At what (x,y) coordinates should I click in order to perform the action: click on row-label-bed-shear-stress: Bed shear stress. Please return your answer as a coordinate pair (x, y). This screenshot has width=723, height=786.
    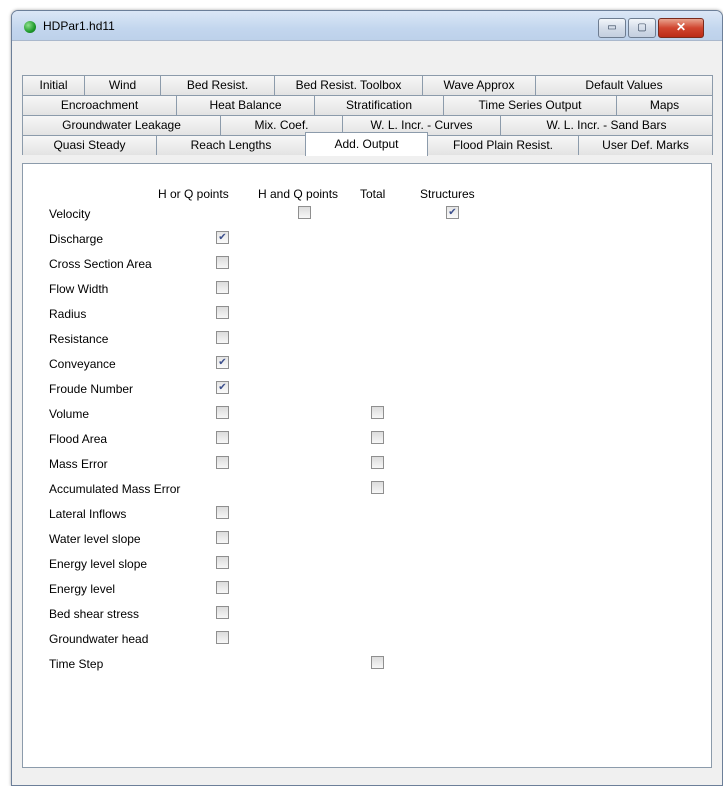
    Looking at the image, I should click on (94, 614).